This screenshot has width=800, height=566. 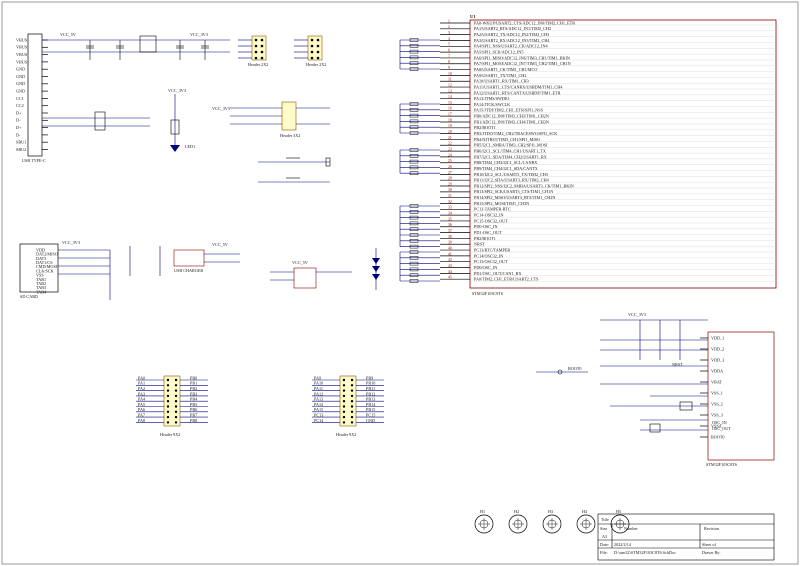 I want to click on mounting-hole-label: H3, so click(x=550, y=511).